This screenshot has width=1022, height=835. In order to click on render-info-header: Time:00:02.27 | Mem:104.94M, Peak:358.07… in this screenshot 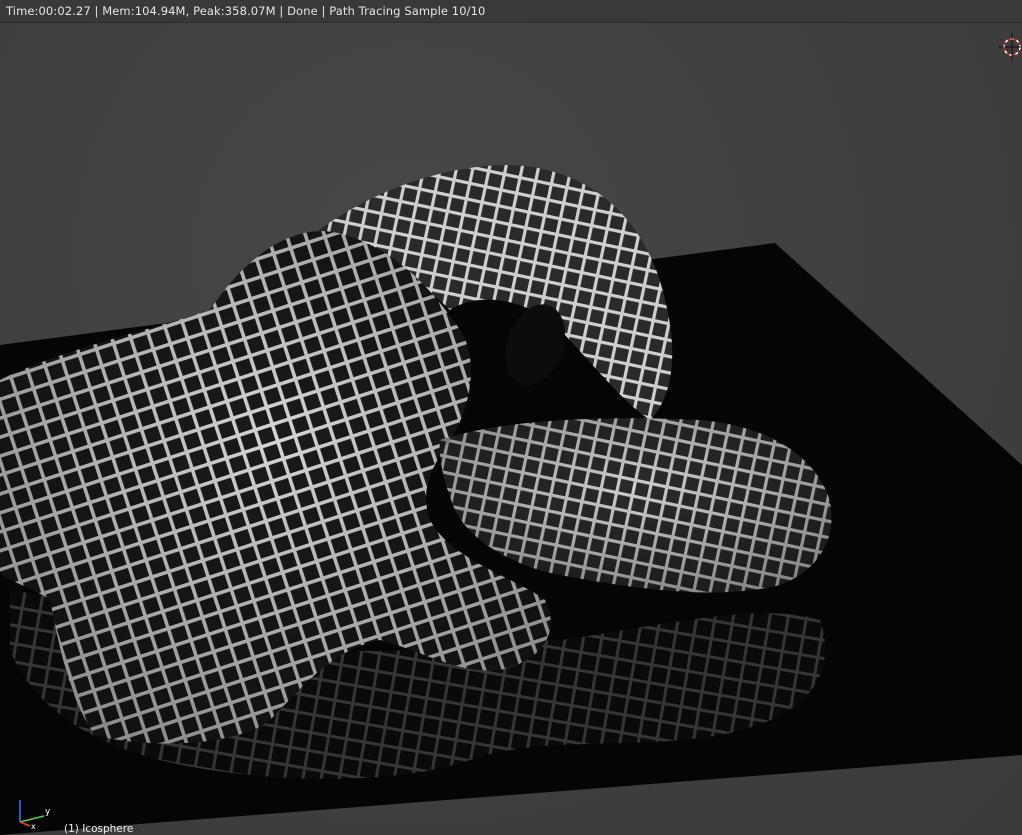, I will do `click(511, 11)`.